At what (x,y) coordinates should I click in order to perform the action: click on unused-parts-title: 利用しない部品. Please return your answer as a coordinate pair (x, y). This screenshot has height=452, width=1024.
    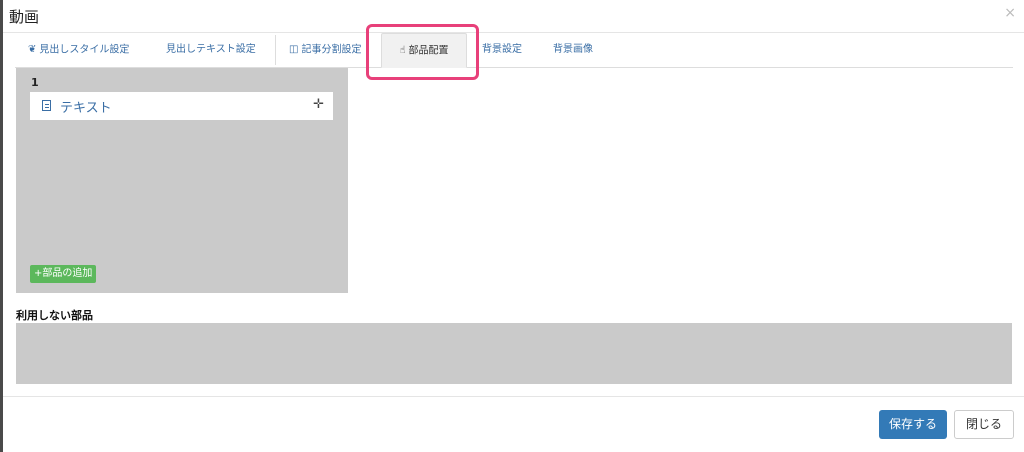
    Looking at the image, I should click on (54, 315).